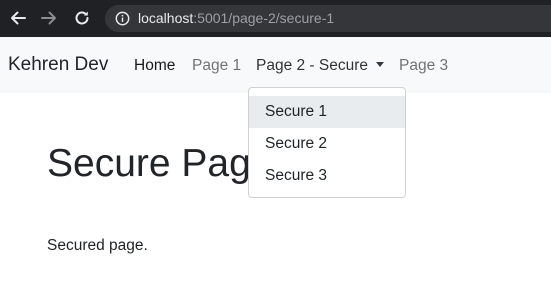 The image size is (551, 299). What do you see at coordinates (216, 66) in the screenshot?
I see `nav-link-page-1: Page 1` at bounding box center [216, 66].